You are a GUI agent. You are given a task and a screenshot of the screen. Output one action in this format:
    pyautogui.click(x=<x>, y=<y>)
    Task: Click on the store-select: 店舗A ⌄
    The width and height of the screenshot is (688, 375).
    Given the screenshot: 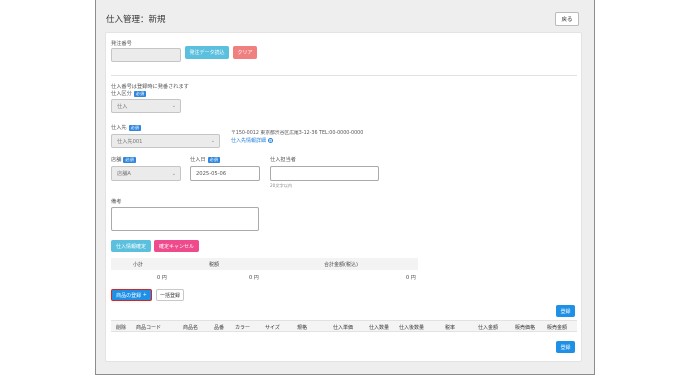 What is the action you would take?
    pyautogui.click(x=146, y=173)
    